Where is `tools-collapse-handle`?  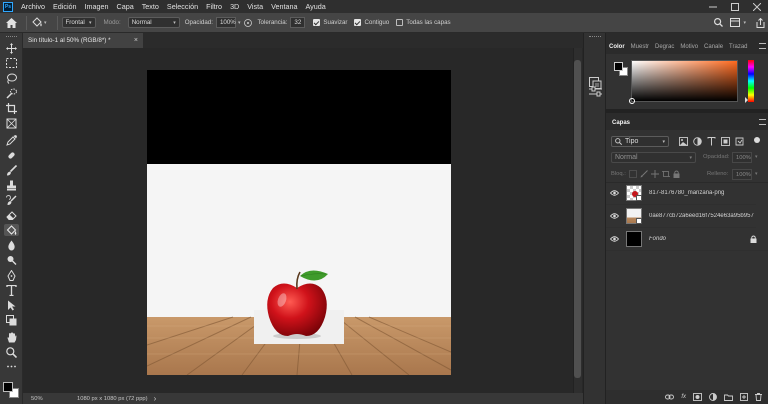 tools-collapse-handle is located at coordinates (11, 37).